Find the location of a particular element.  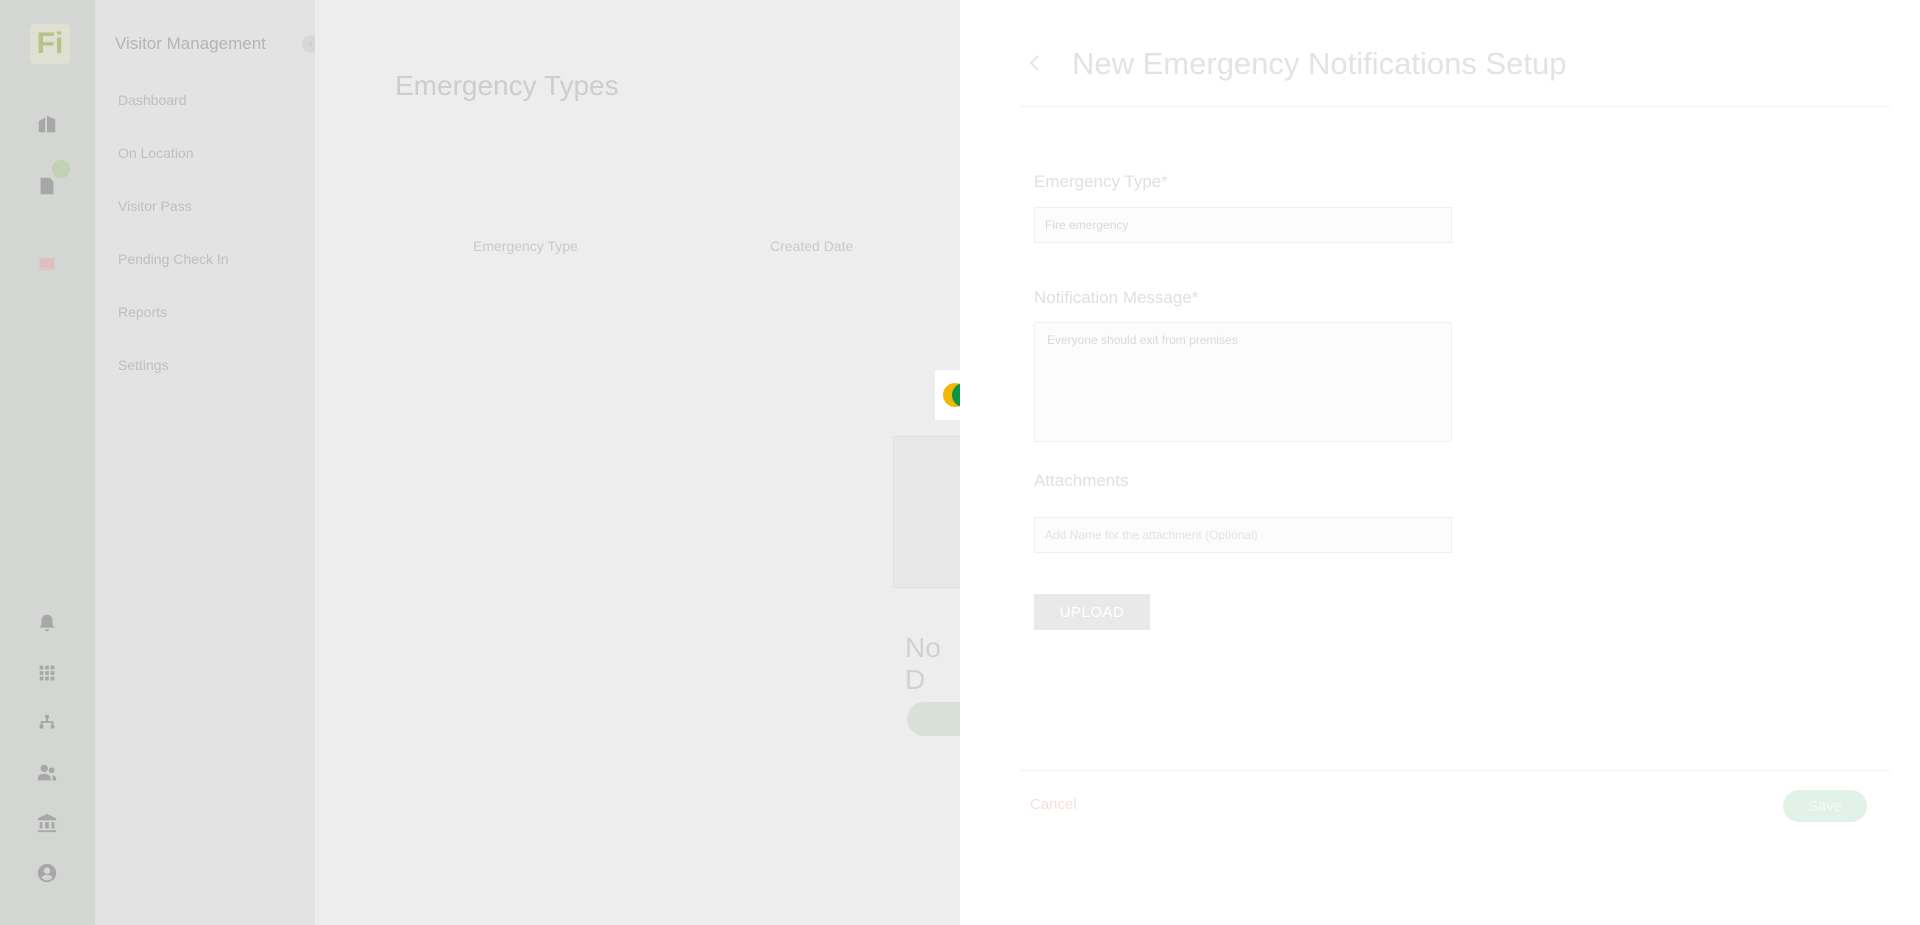

footer-divider is located at coordinates (1455, 770).